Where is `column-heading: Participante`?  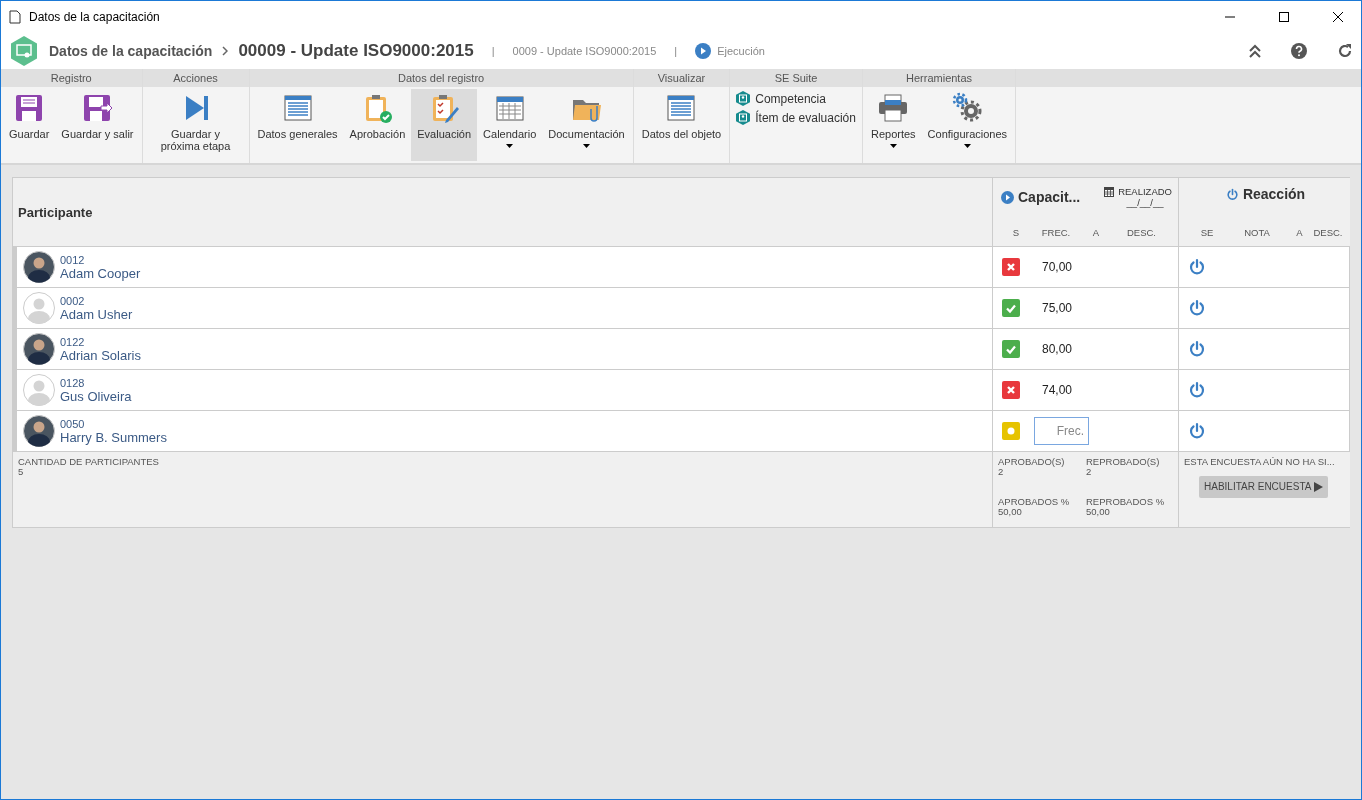 column-heading: Participante is located at coordinates (55, 212).